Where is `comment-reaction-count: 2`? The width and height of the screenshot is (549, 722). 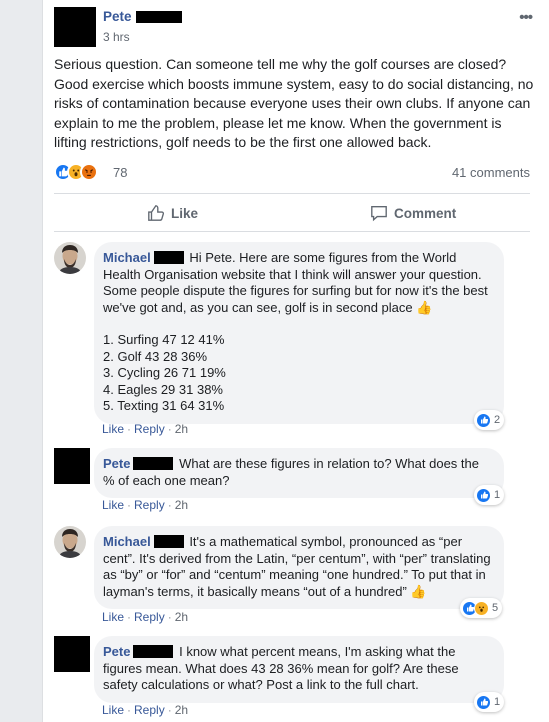 comment-reaction-count: 2 is located at coordinates (497, 420).